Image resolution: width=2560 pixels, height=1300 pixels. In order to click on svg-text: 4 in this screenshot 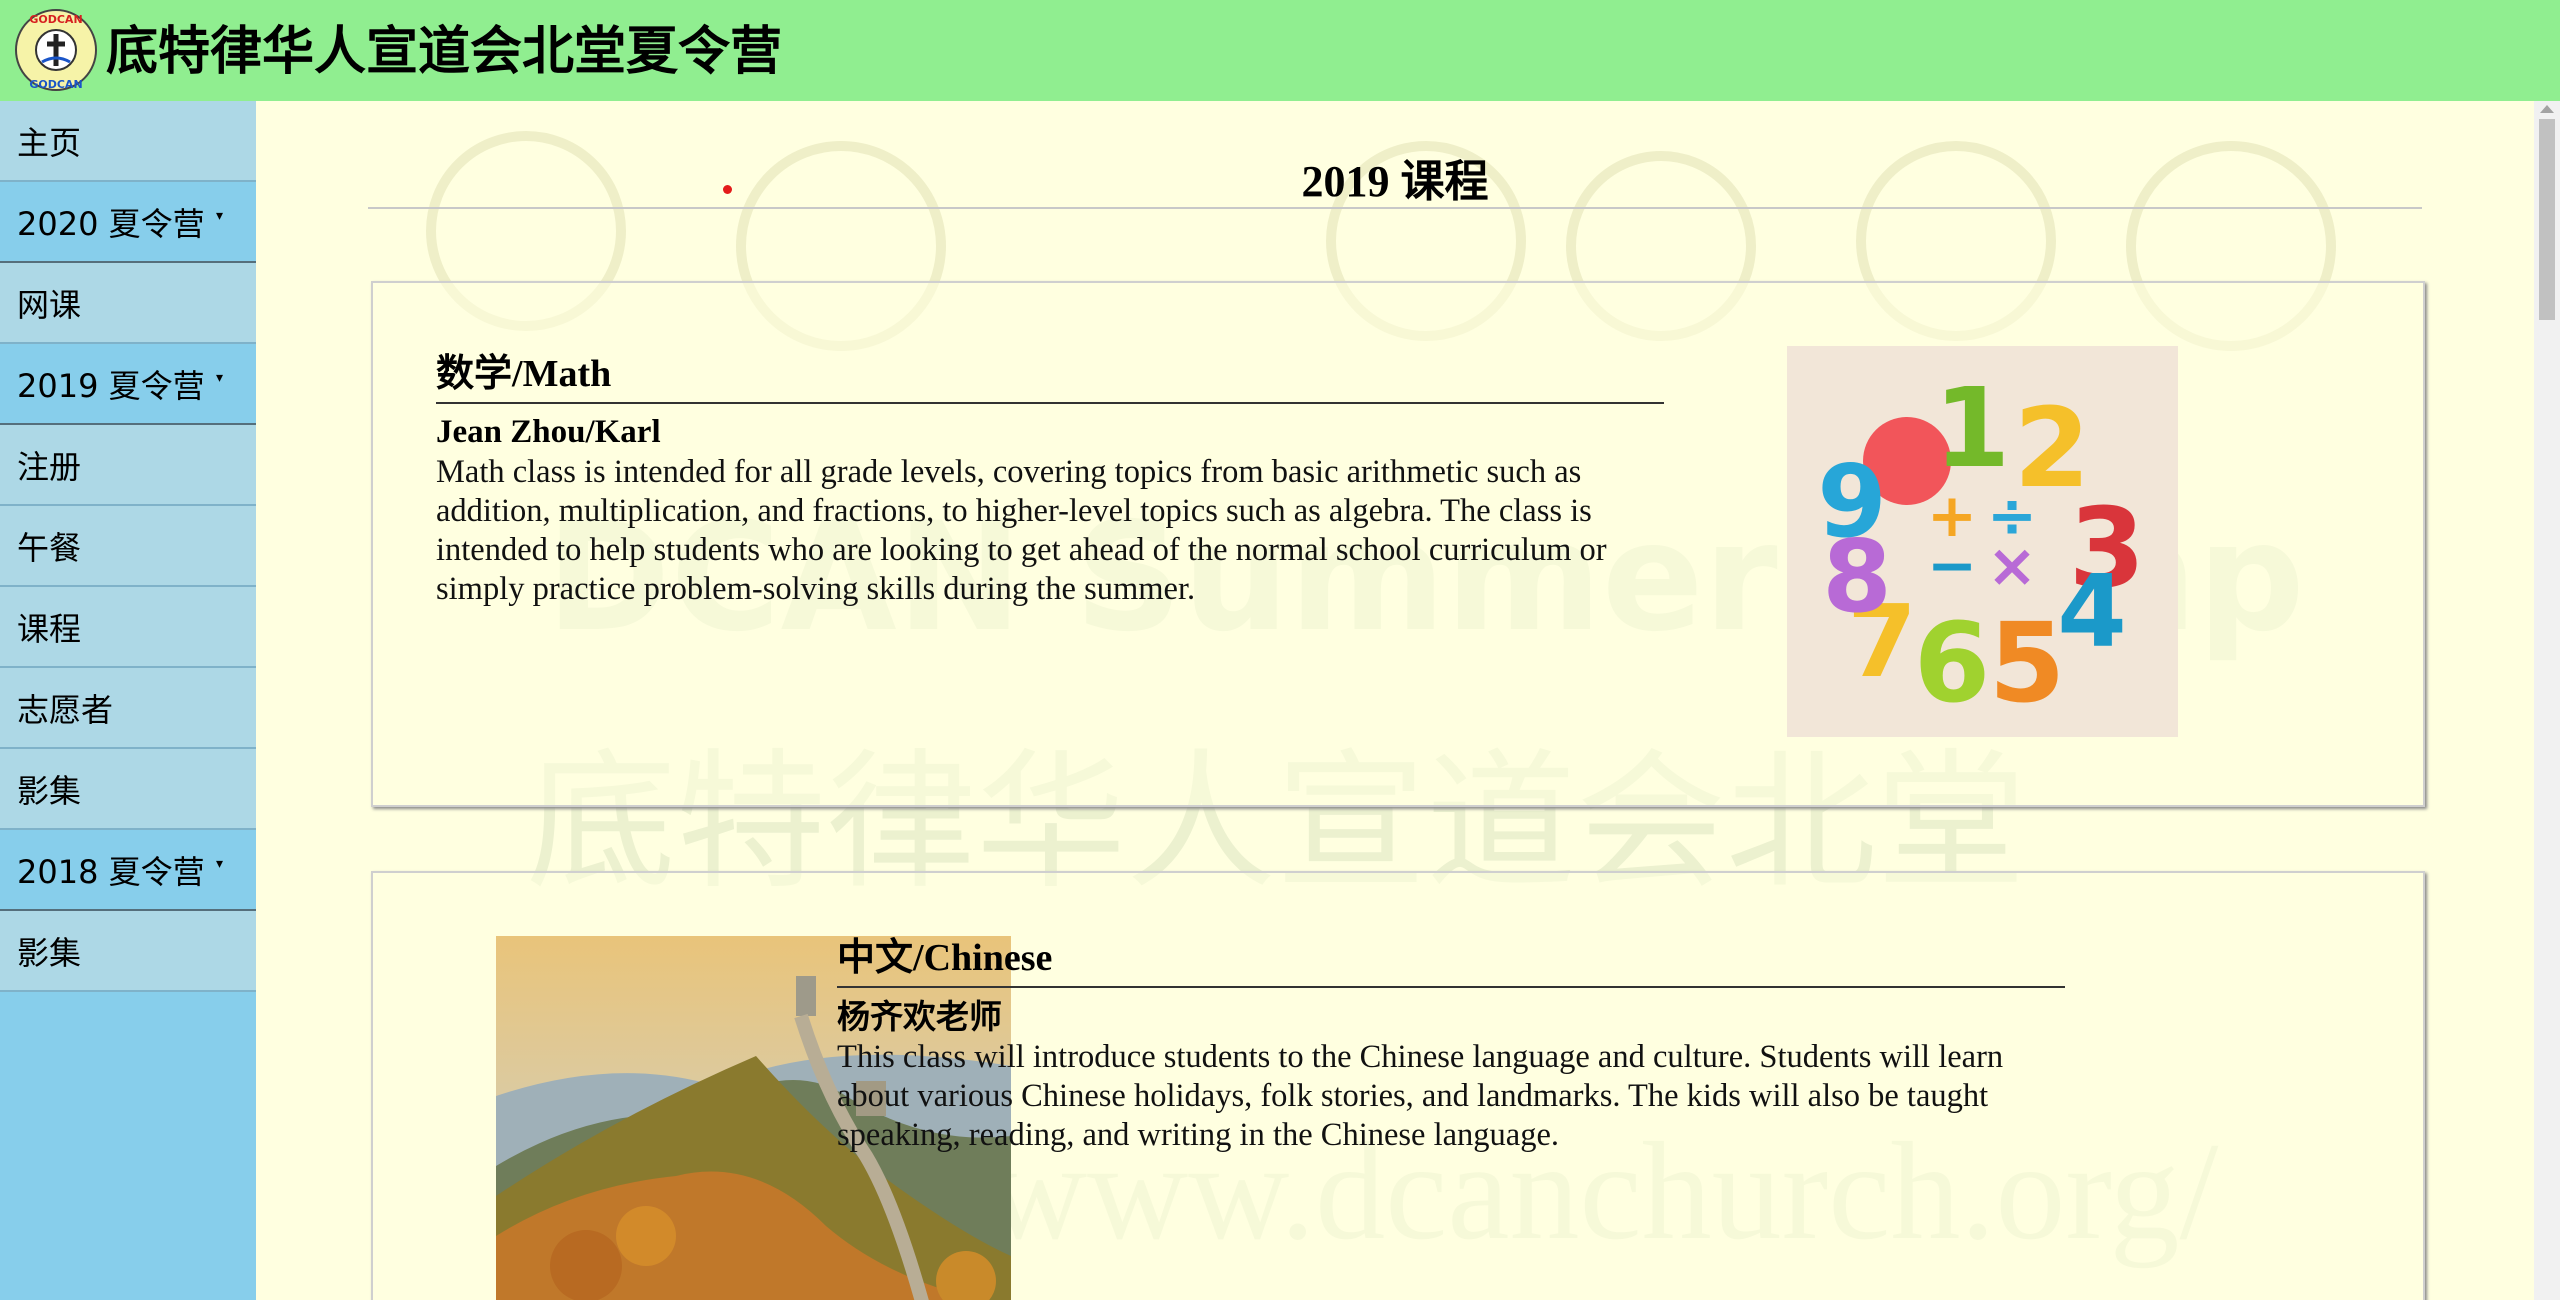, I will do `click(2092, 611)`.